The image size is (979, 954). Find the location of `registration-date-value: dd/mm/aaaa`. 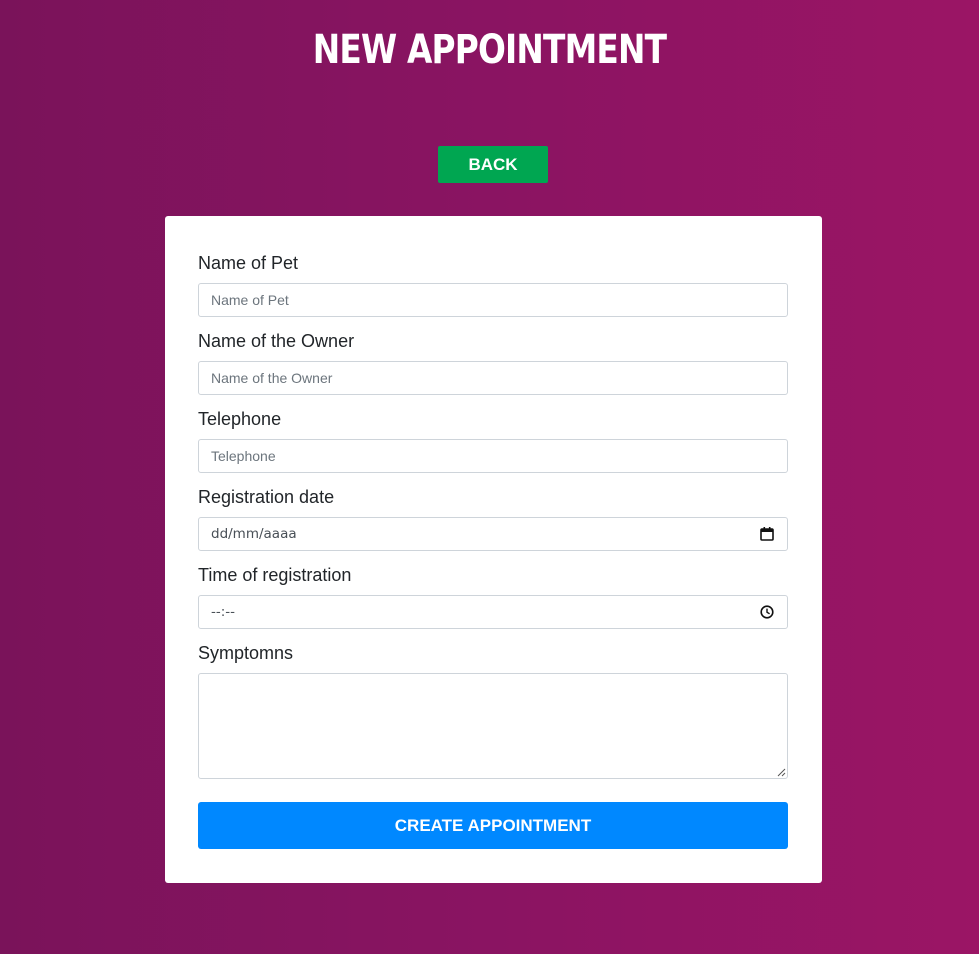

registration-date-value: dd/mm/aaaa is located at coordinates (254, 534).